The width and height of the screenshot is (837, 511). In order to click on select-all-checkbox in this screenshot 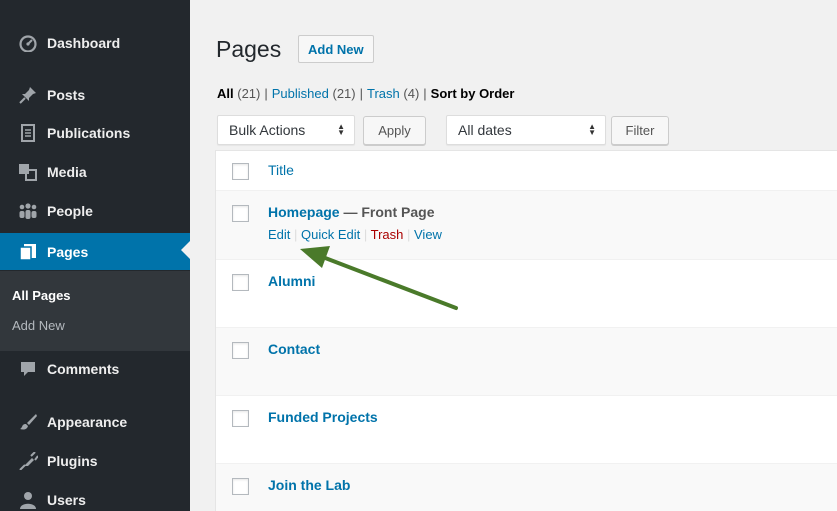, I will do `click(240, 171)`.